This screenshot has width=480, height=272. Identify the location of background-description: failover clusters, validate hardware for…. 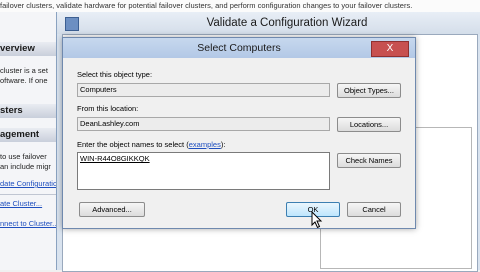
(206, 5).